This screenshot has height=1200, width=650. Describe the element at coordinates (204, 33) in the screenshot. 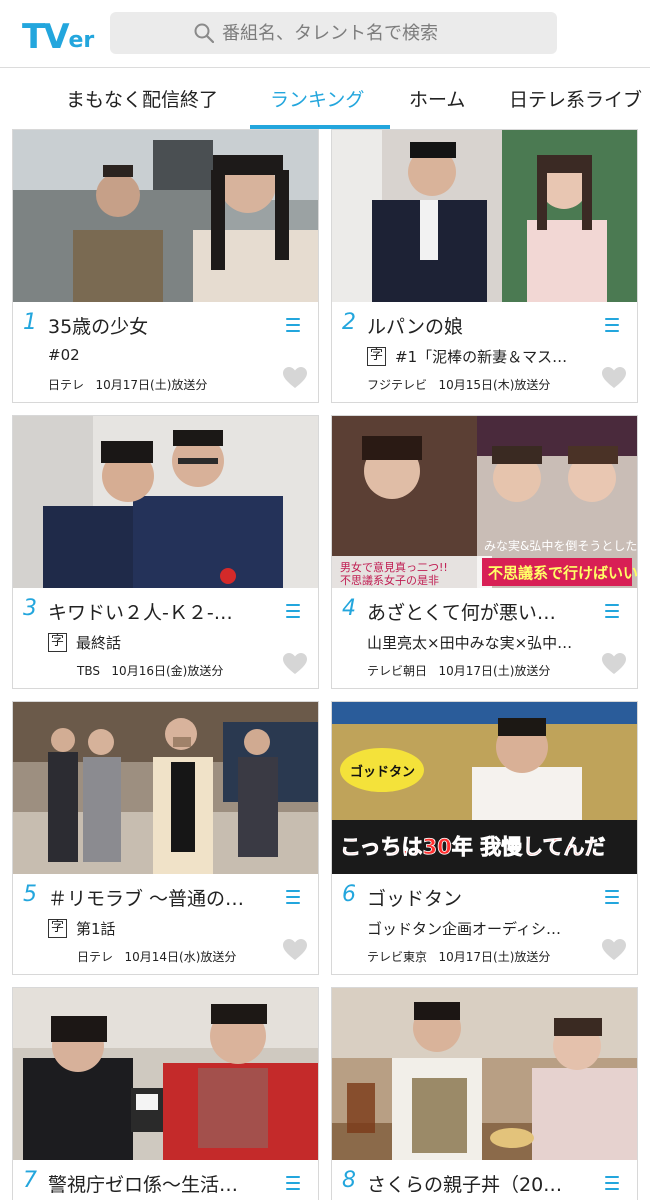

I see `search-icon` at that location.